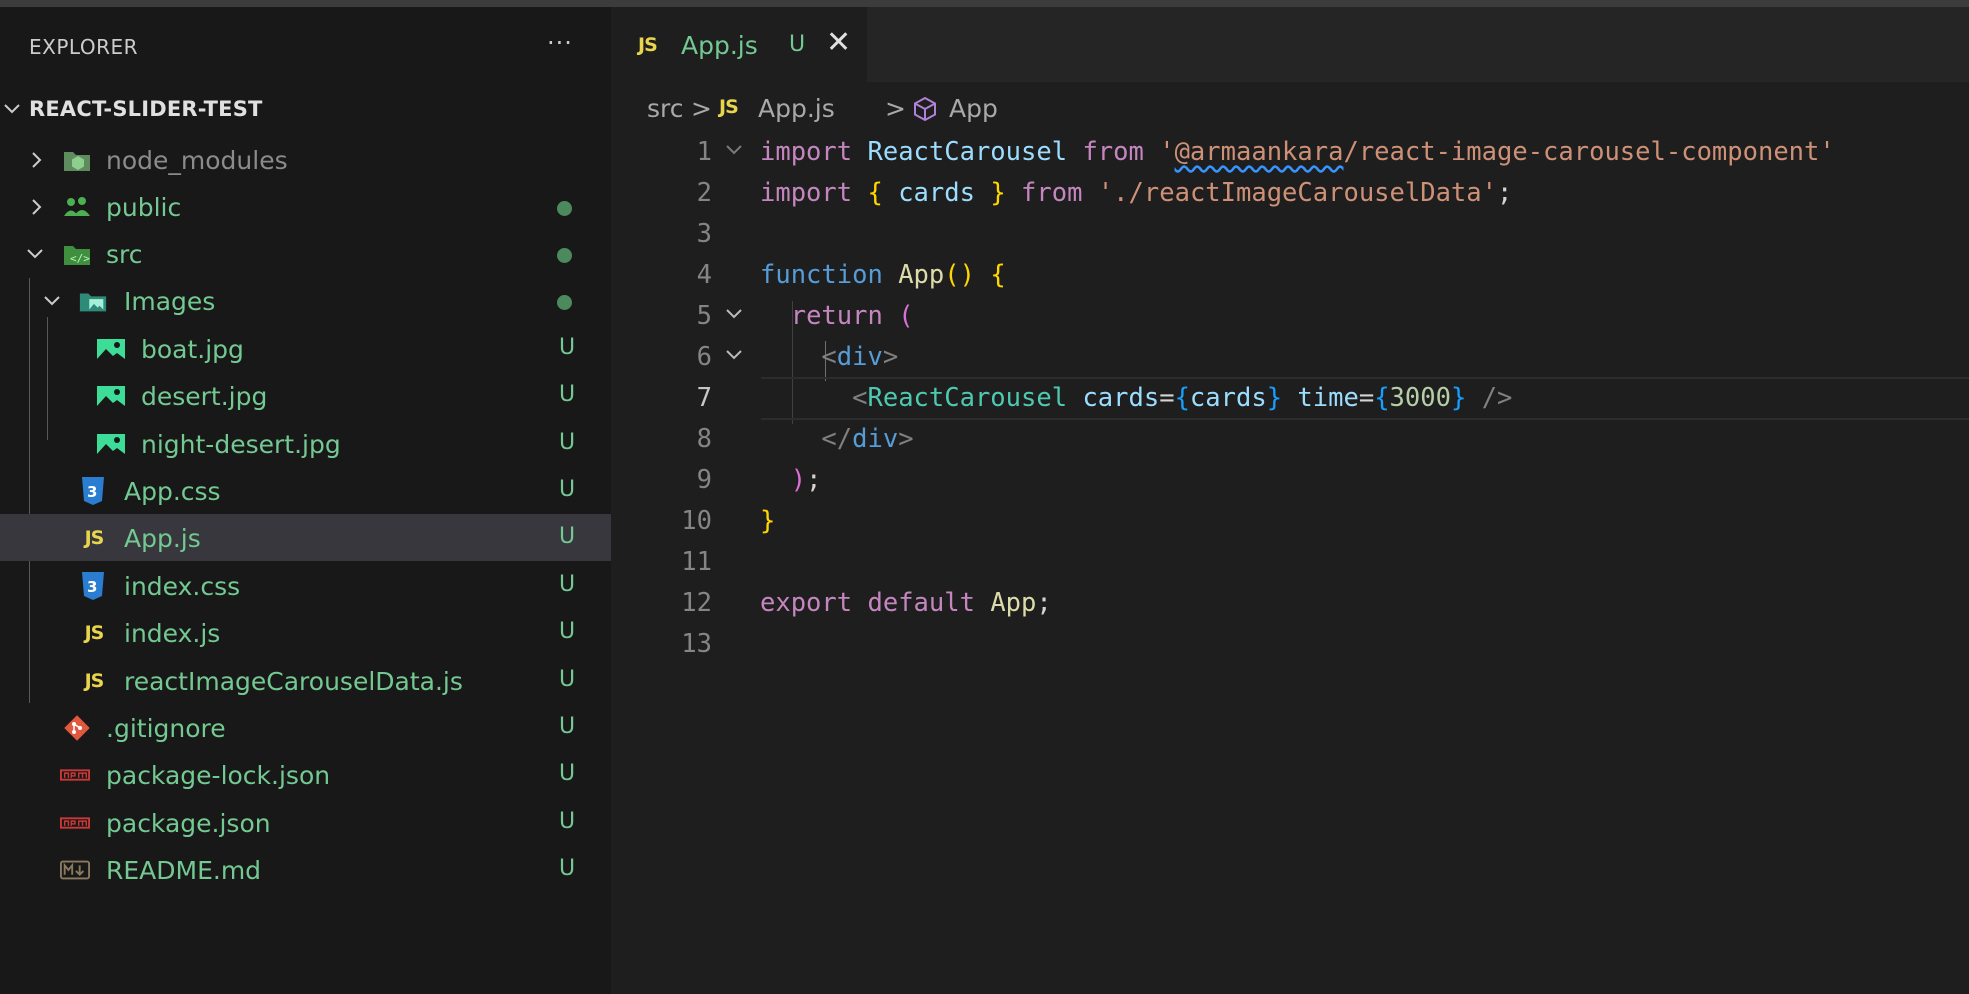 Image resolution: width=1969 pixels, height=994 pixels. I want to click on line-number: 12, so click(696, 603).